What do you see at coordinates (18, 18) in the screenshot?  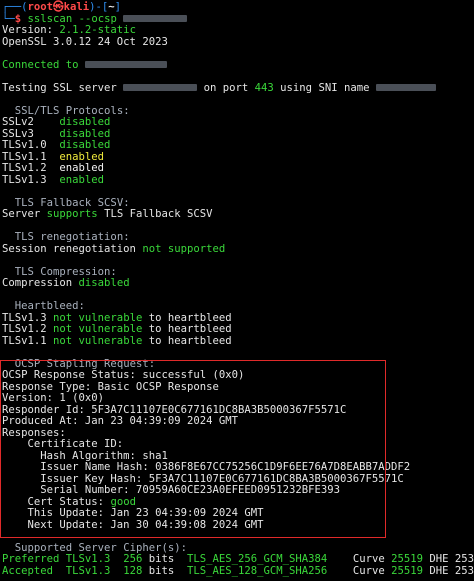 I see `prompt-symbol: $` at bounding box center [18, 18].